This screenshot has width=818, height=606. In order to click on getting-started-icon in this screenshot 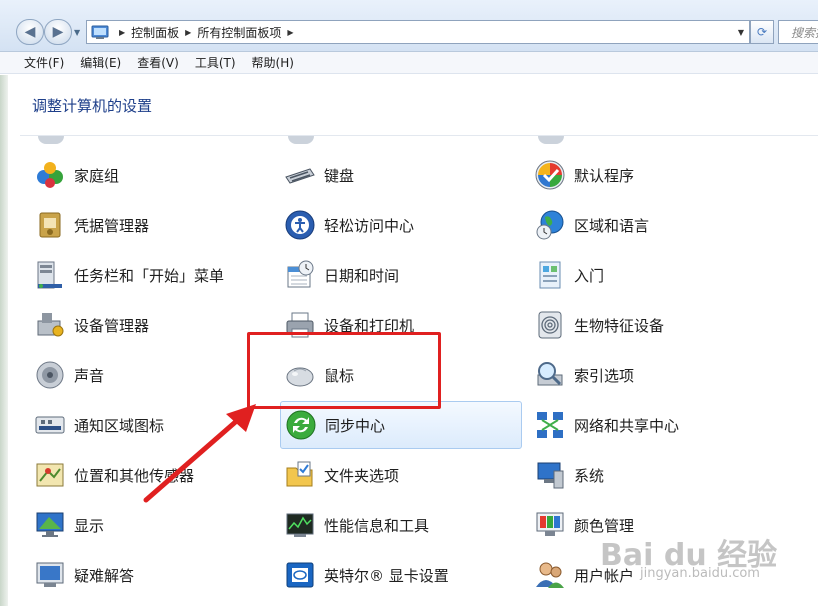, I will do `click(550, 275)`.